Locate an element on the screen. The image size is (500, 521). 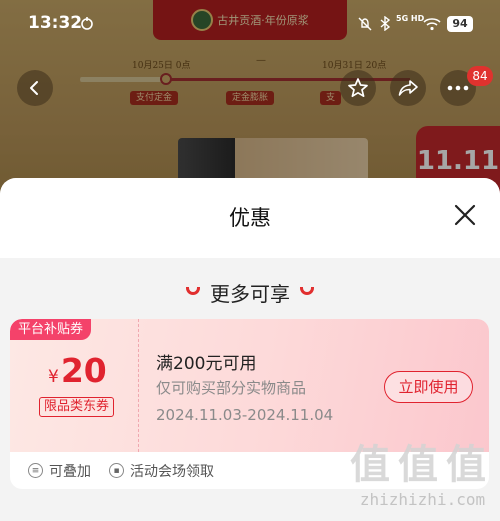
battery-level: 94 is located at coordinates (460, 24).